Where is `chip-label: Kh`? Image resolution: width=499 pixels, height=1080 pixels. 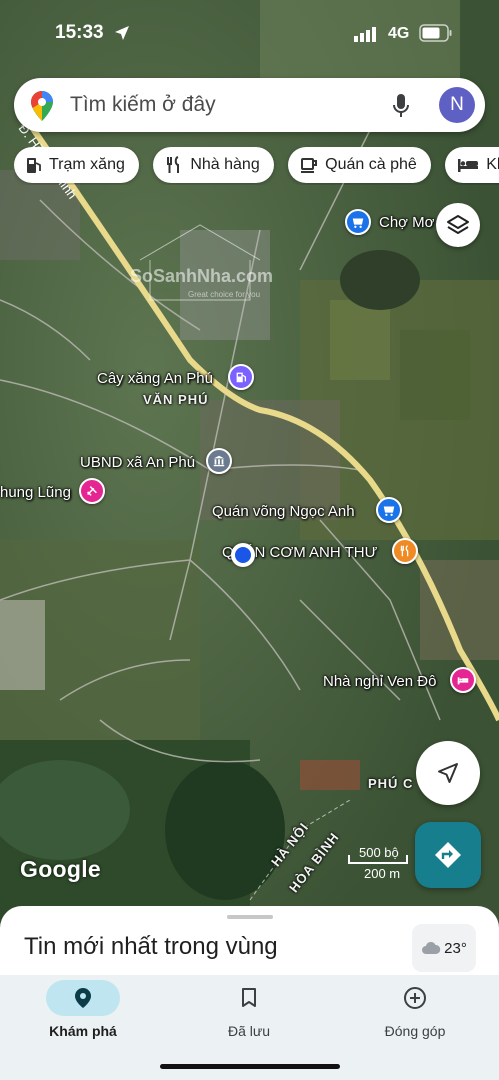
chip-label: Kh is located at coordinates (492, 164).